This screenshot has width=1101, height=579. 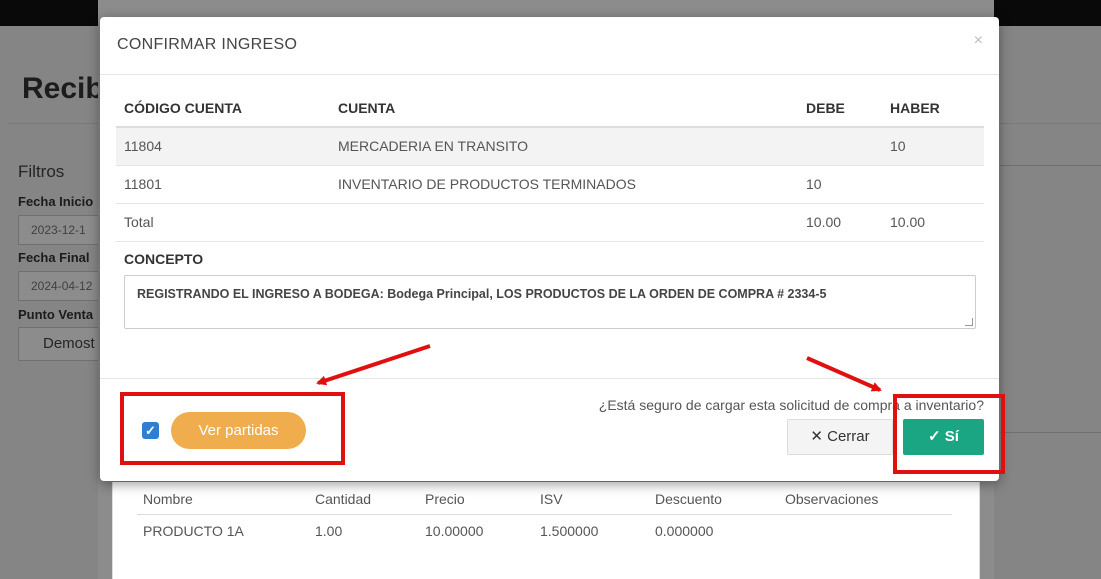 What do you see at coordinates (373, 365) in the screenshot?
I see `arrow-to-checkbox` at bounding box center [373, 365].